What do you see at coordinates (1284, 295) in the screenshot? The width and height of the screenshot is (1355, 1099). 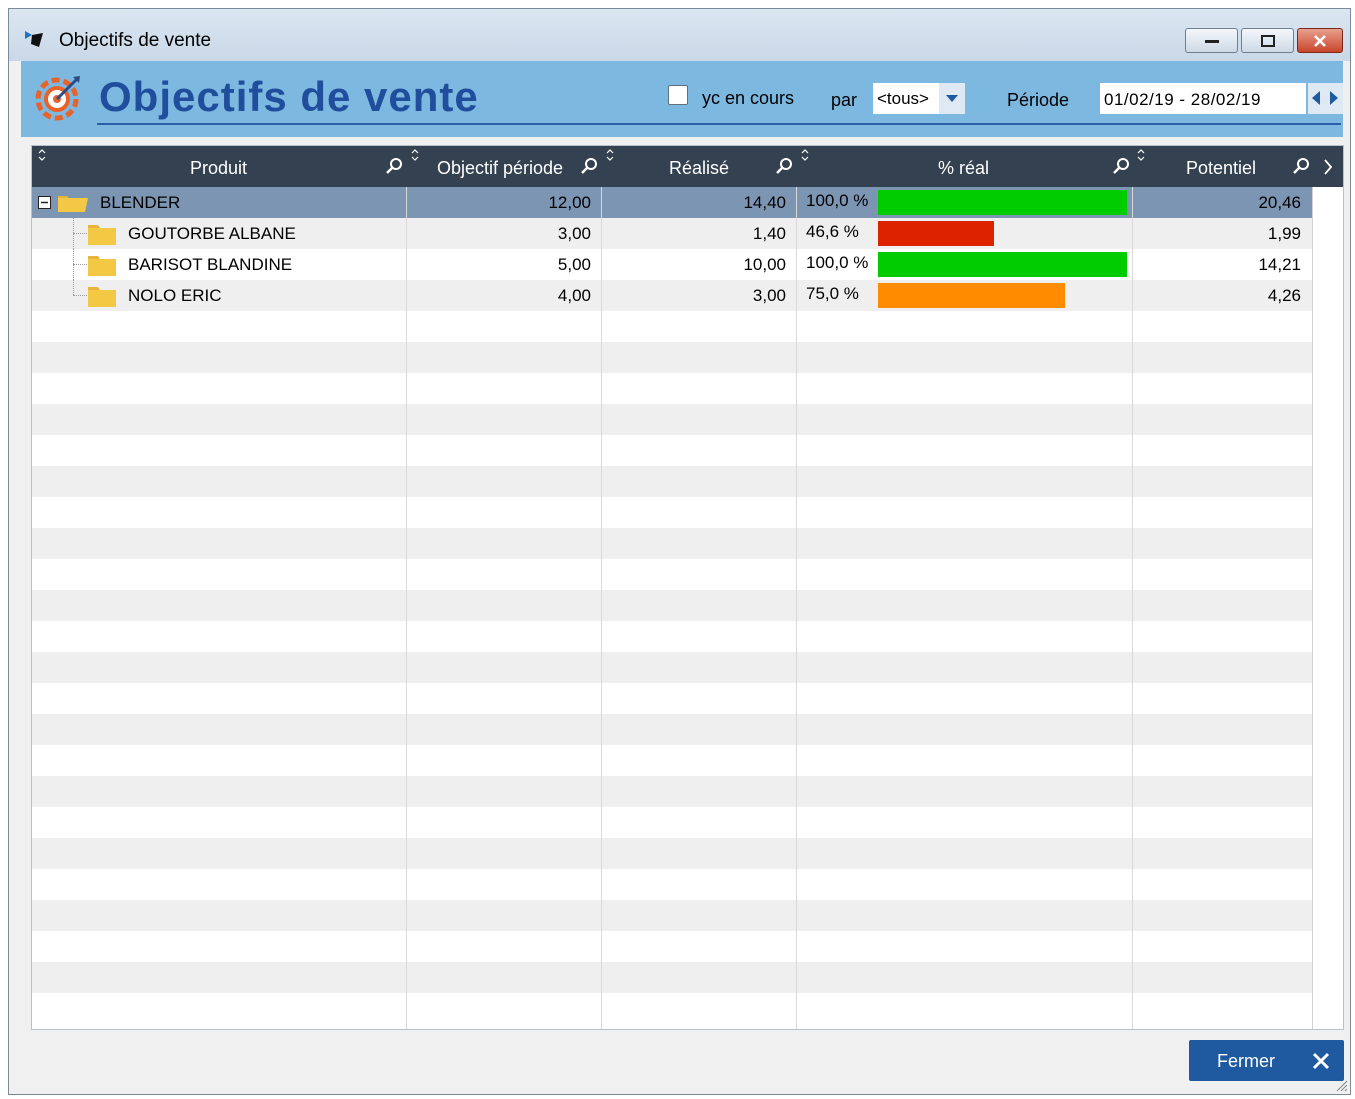 I see `potentiel-value: 4,26` at bounding box center [1284, 295].